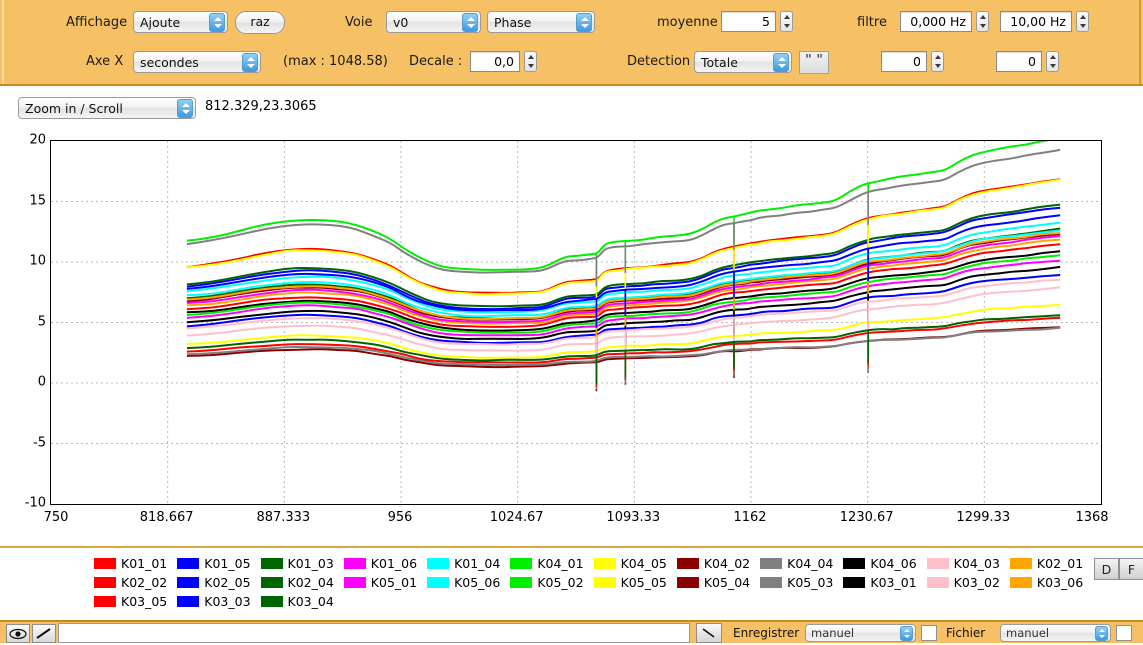  What do you see at coordinates (904, 61) in the screenshot?
I see `extra-left-input: 0` at bounding box center [904, 61].